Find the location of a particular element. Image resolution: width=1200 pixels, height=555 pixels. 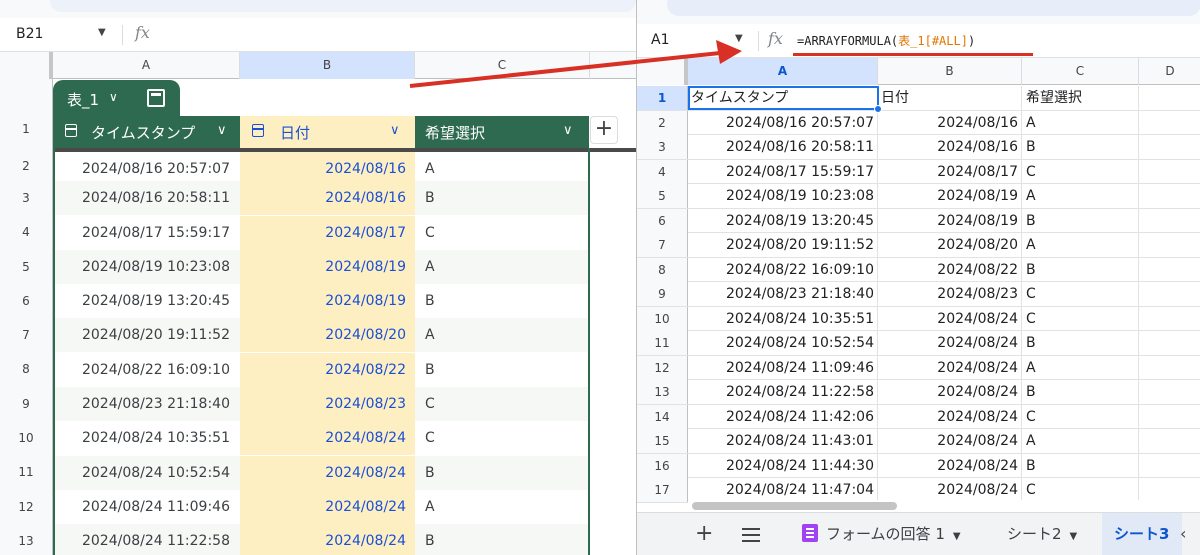

cell-date: 2024/08/17 is located at coordinates (950, 171).